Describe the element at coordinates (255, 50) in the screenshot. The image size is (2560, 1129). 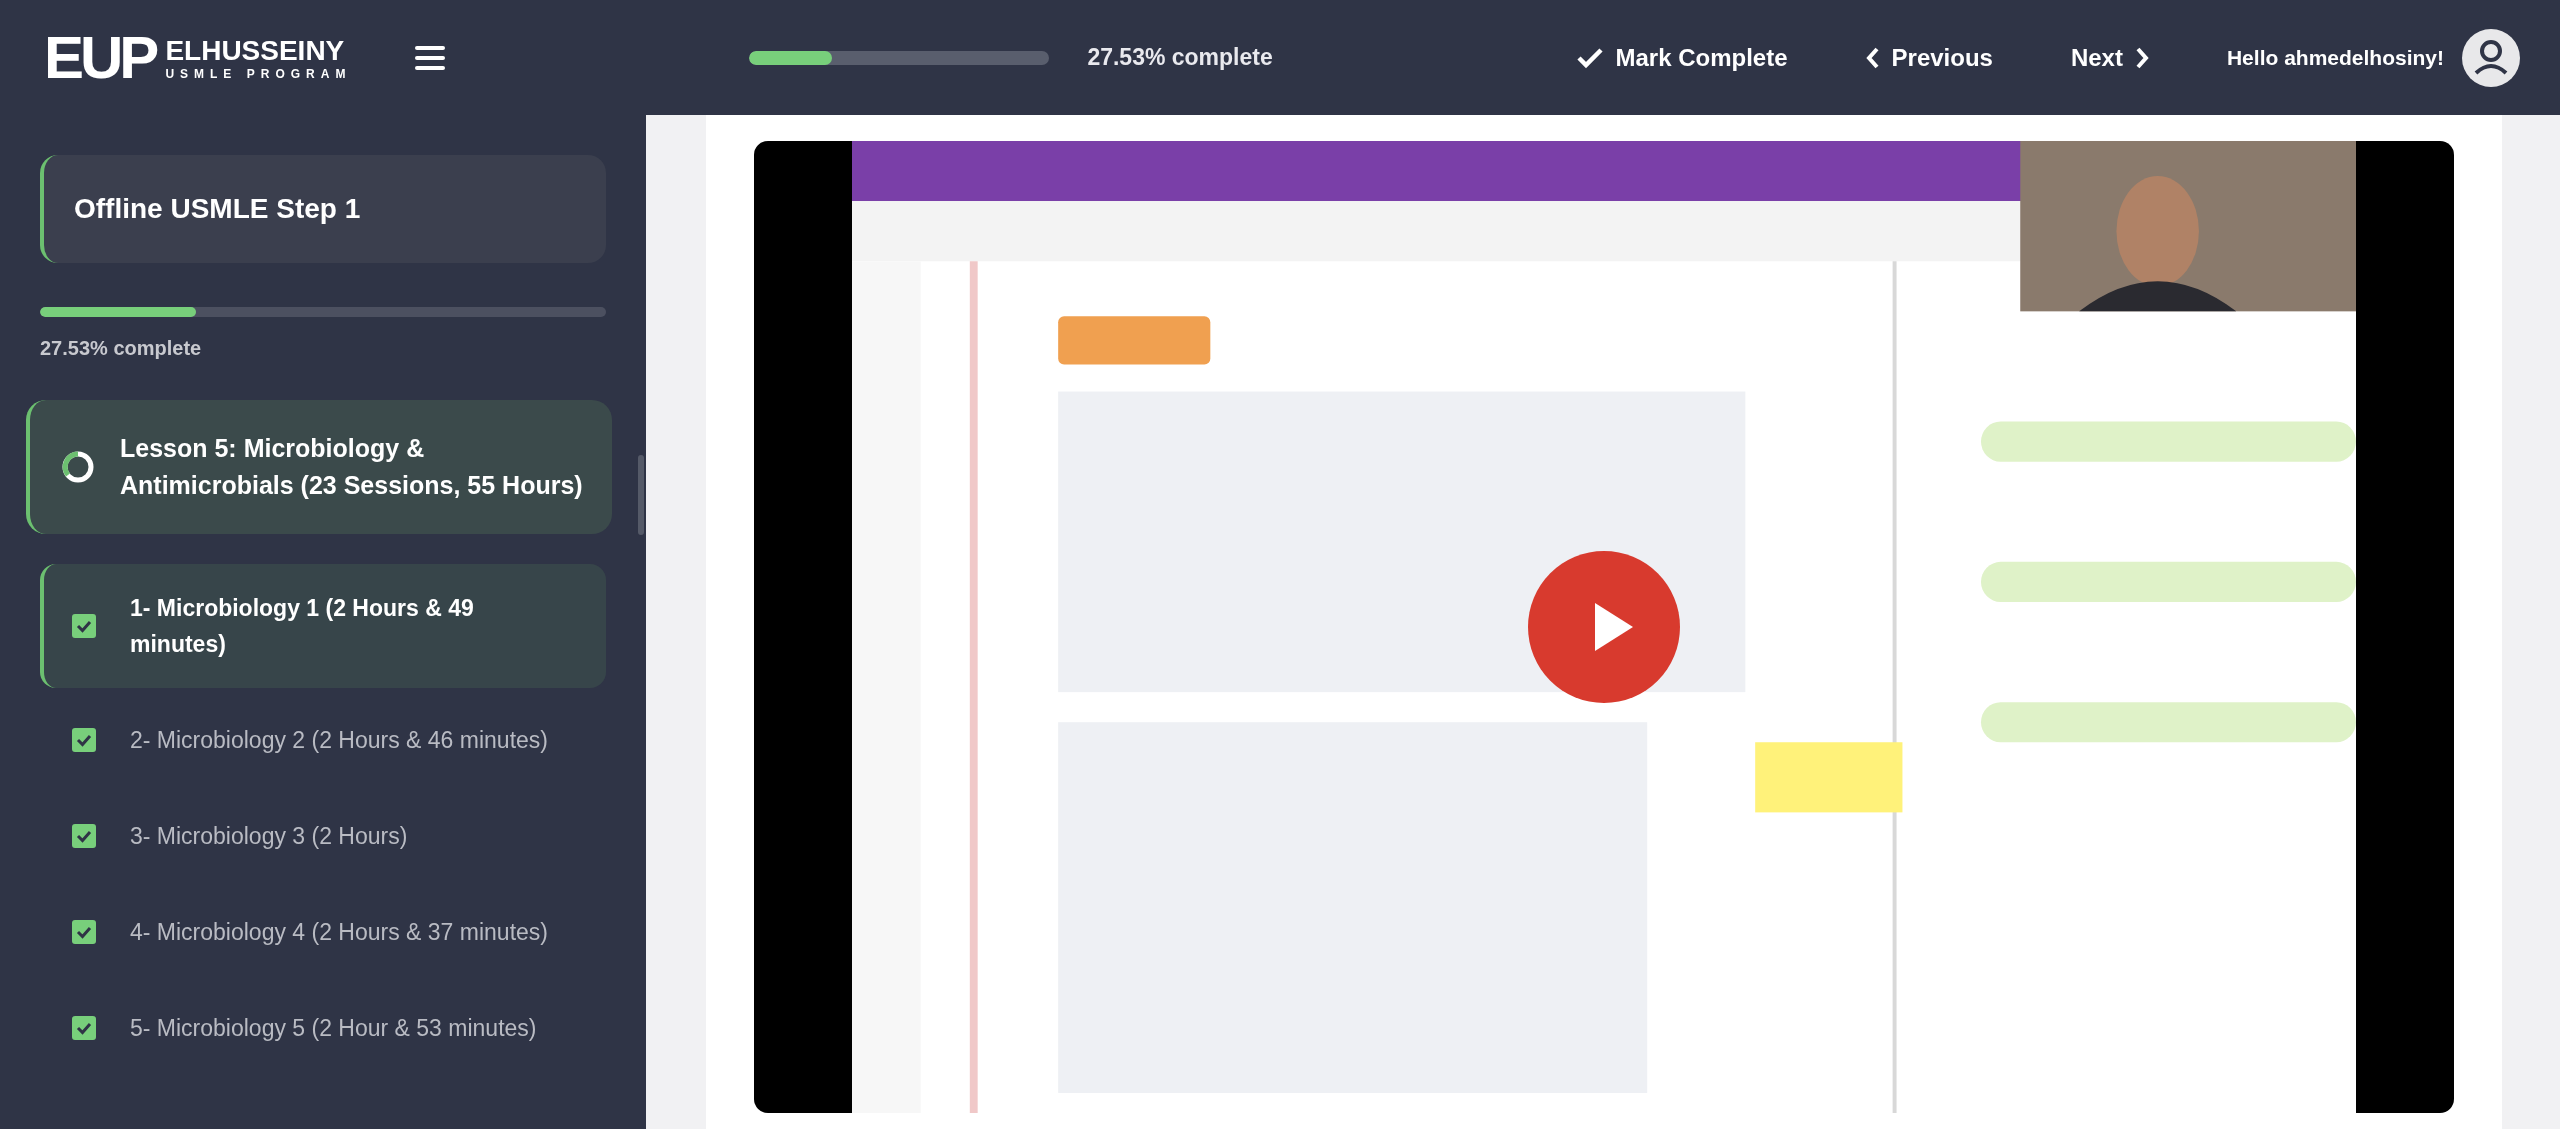
I see `logo-name: ELHUSSEINY` at that location.